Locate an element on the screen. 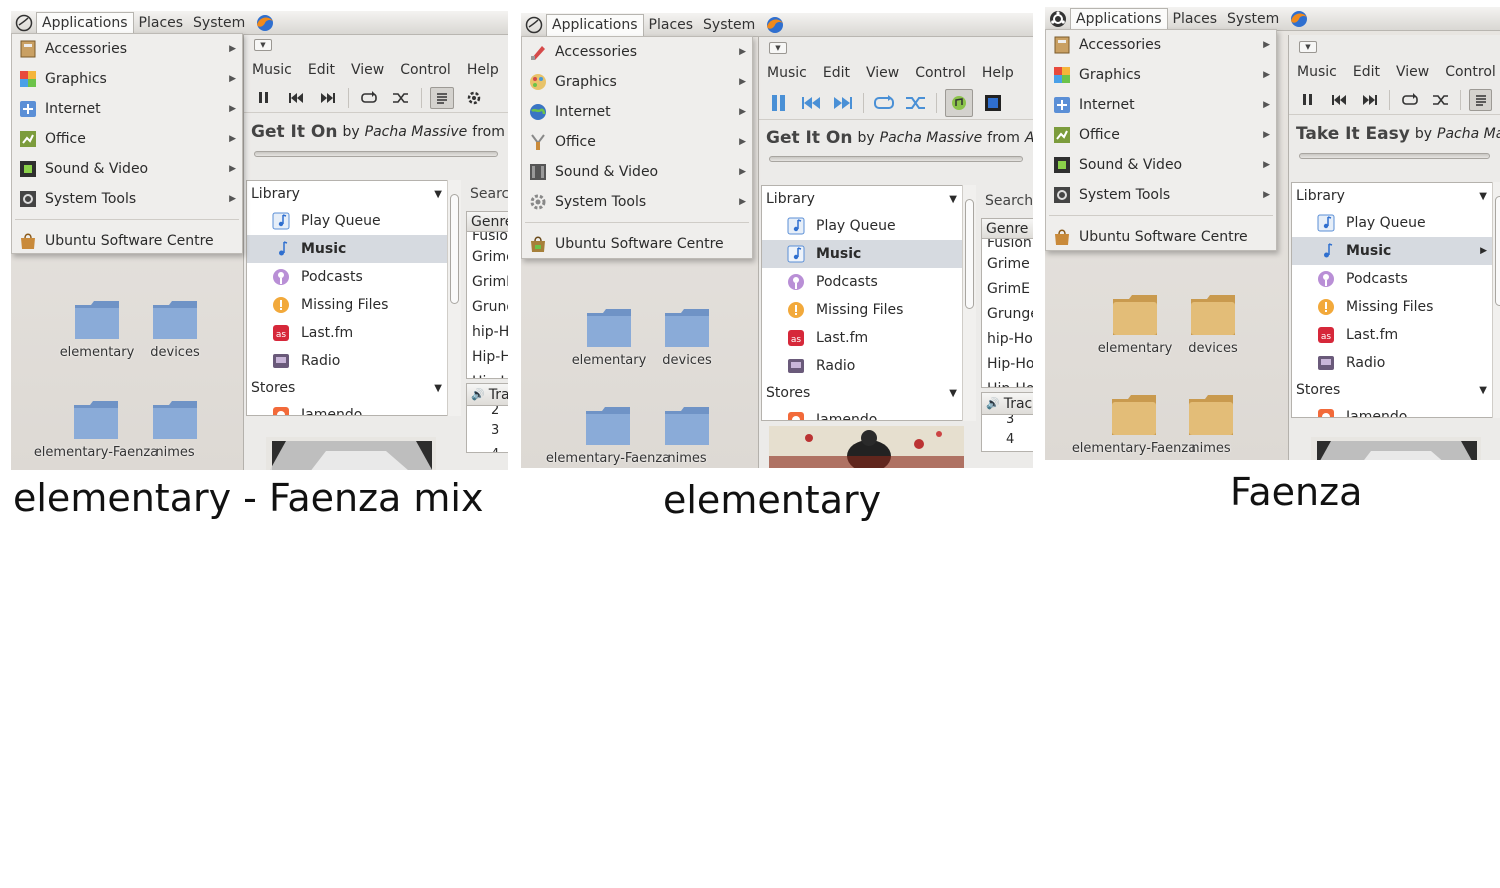 This screenshot has height=888, width=1500. track-list: 🔊Track 2 3 4 is located at coordinates (487, 418).